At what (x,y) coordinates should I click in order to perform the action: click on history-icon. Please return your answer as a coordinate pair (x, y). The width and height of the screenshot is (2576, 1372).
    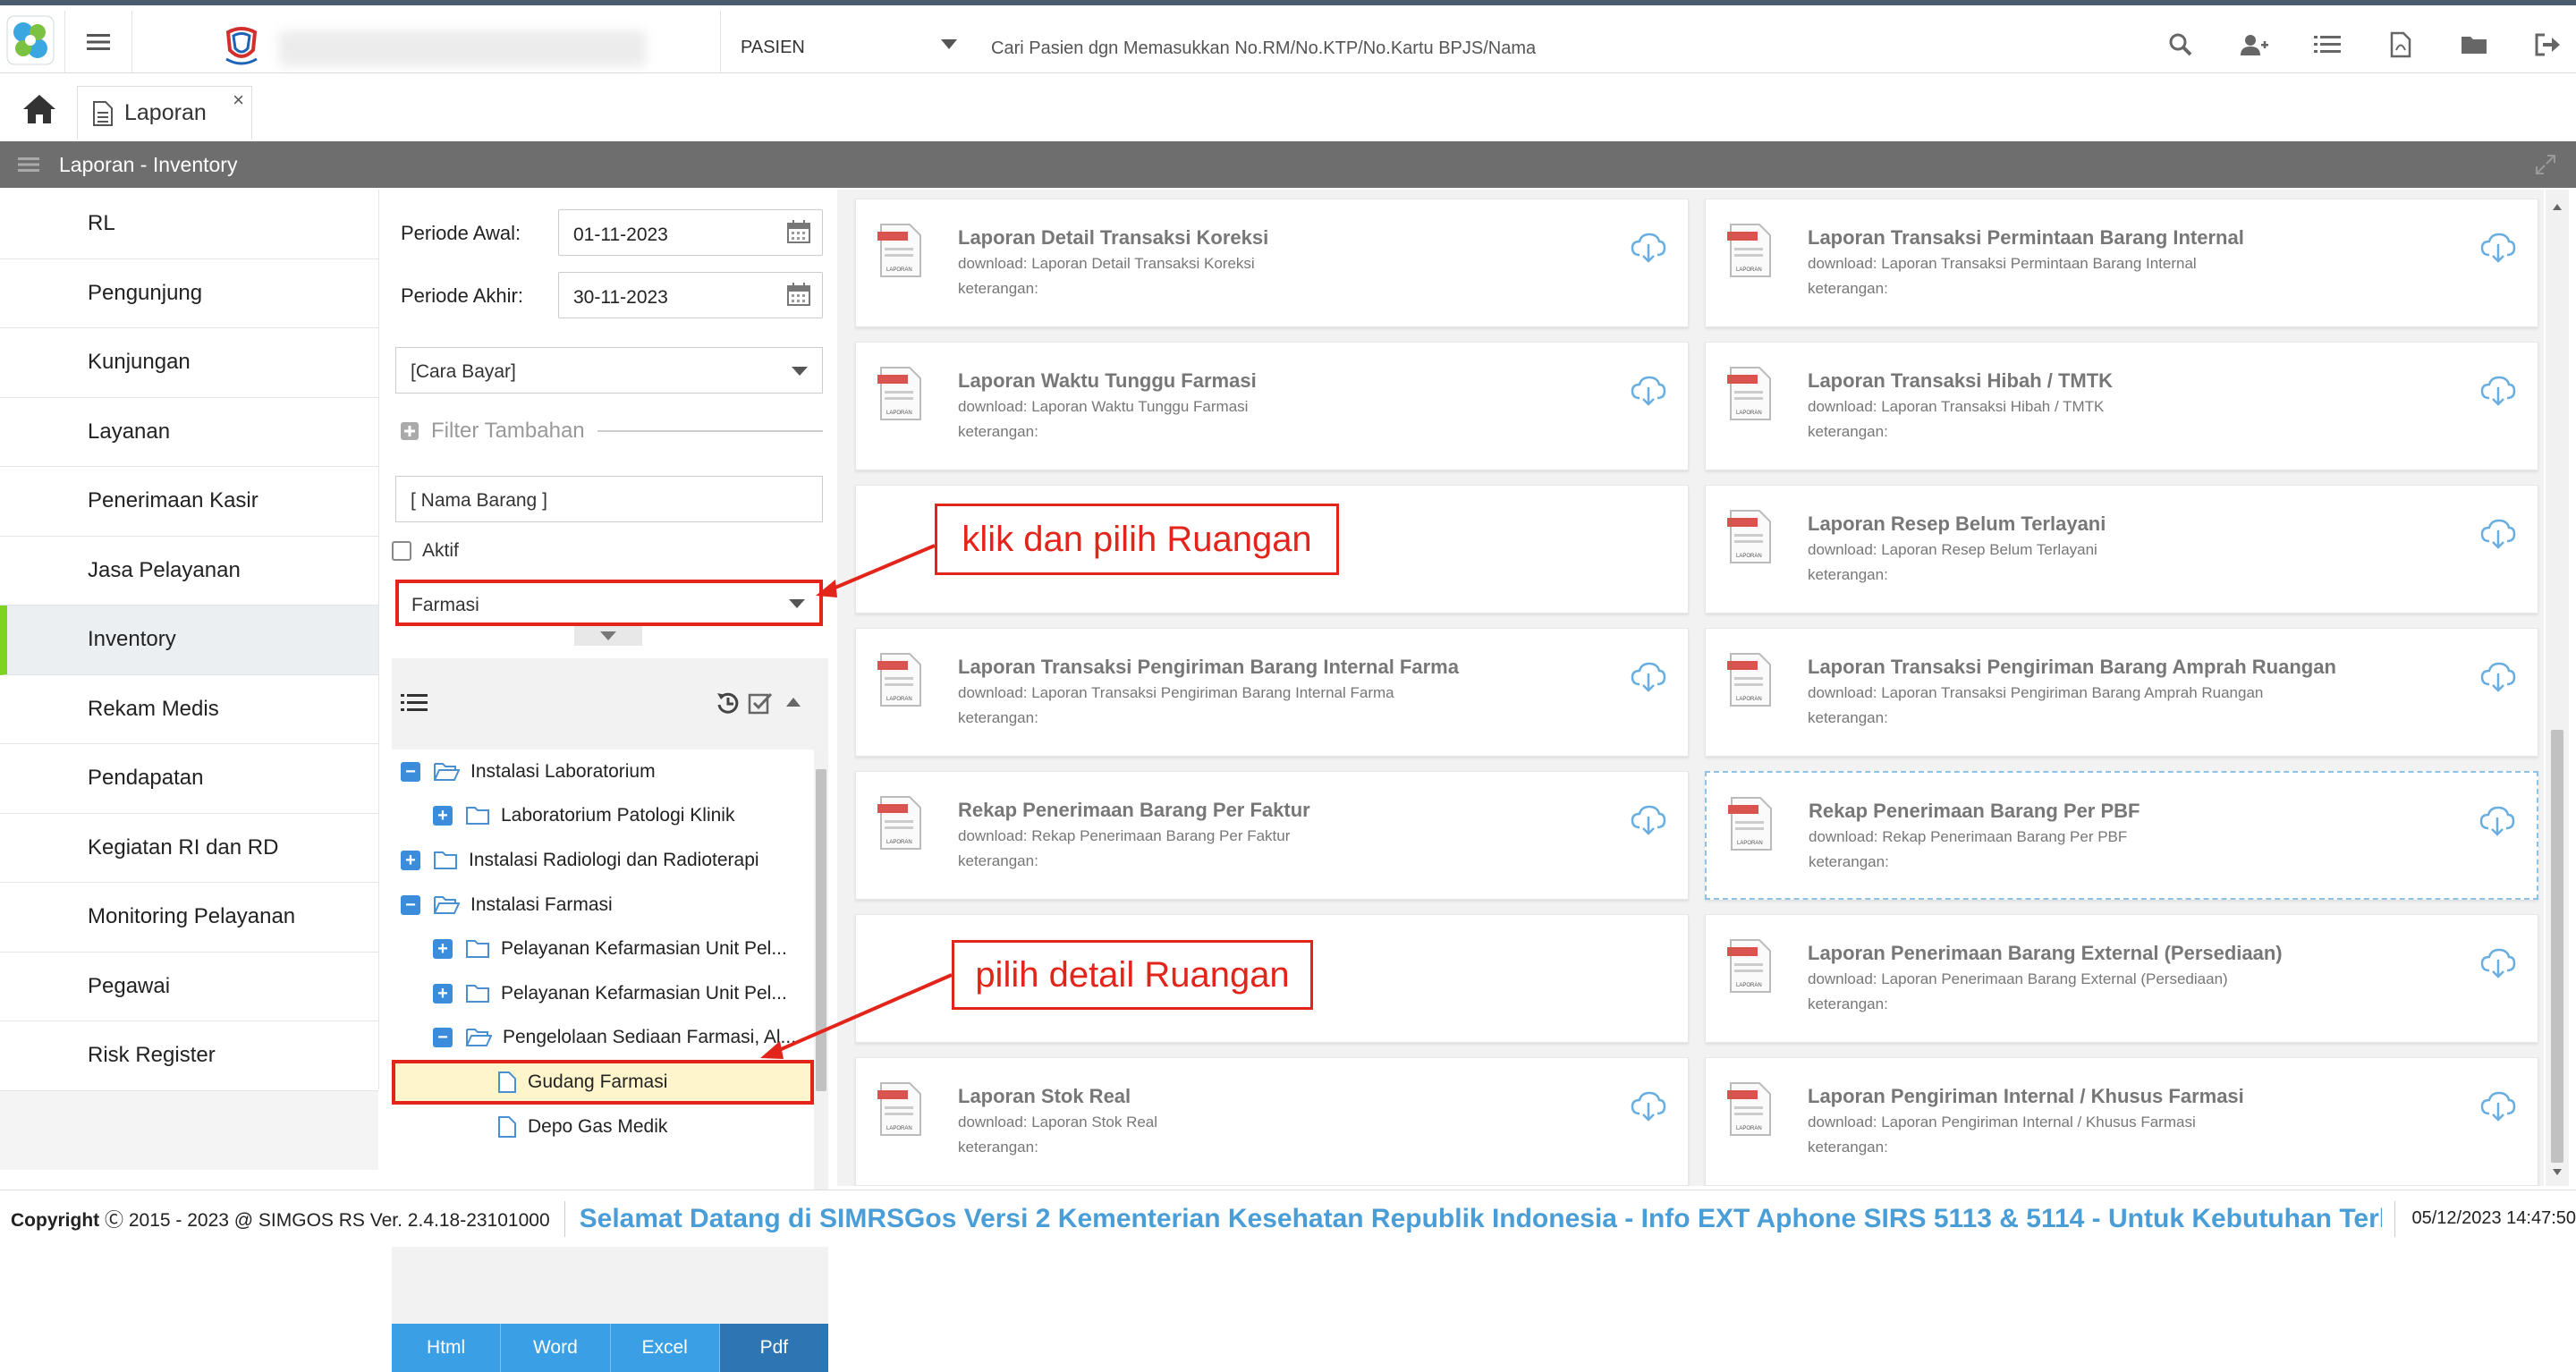
    Looking at the image, I should click on (728, 703).